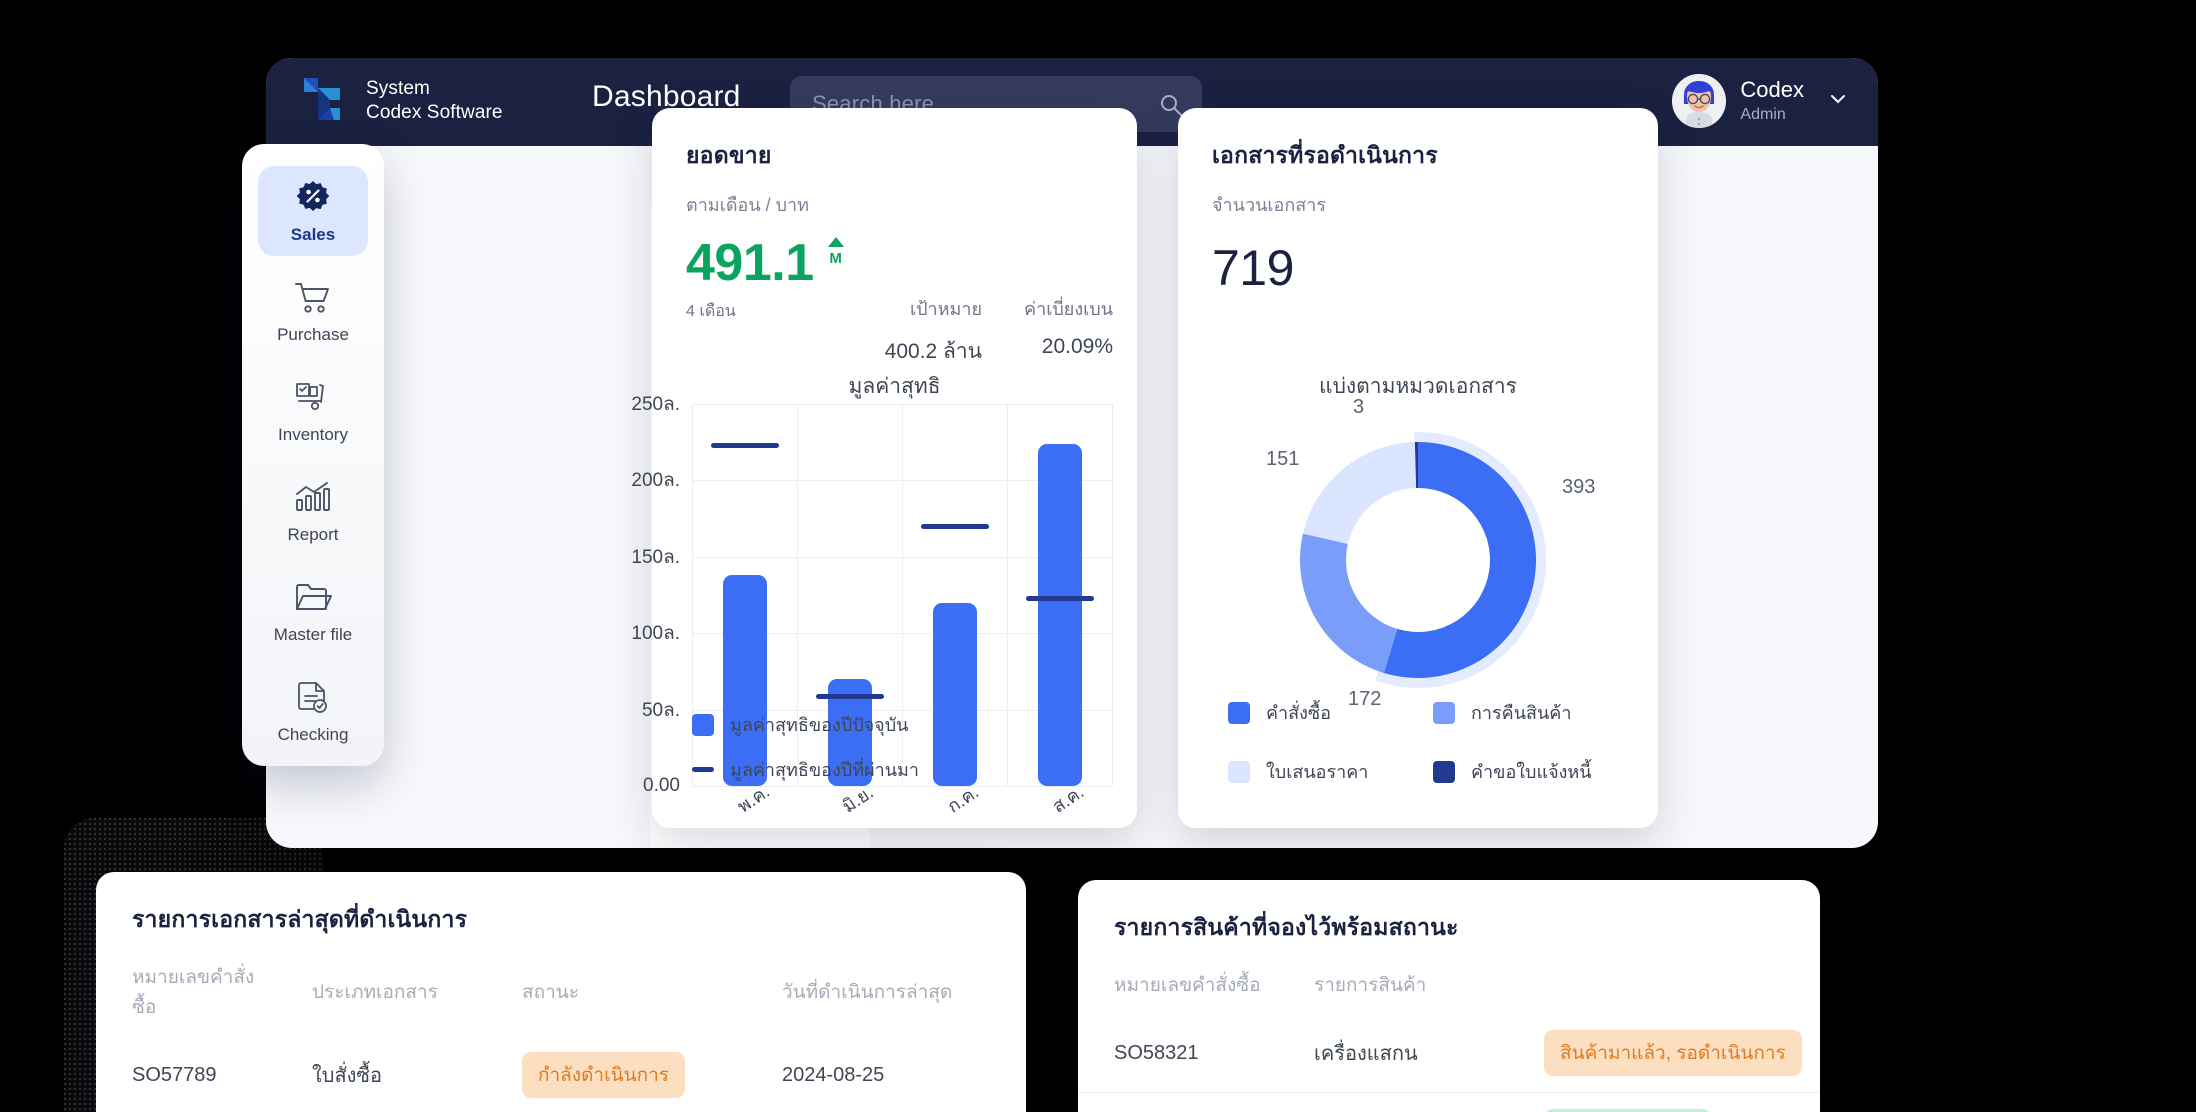 The image size is (2196, 1112). What do you see at coordinates (313, 334) in the screenshot?
I see `sidebar-item-label: Purchase` at bounding box center [313, 334].